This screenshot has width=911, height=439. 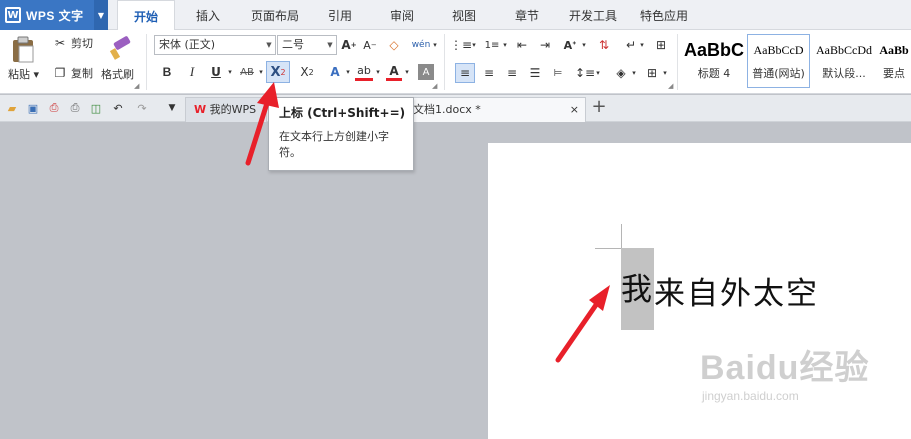 I want to click on style-normal-web: AaBbCcD 普通(网站), so click(x=778, y=61).